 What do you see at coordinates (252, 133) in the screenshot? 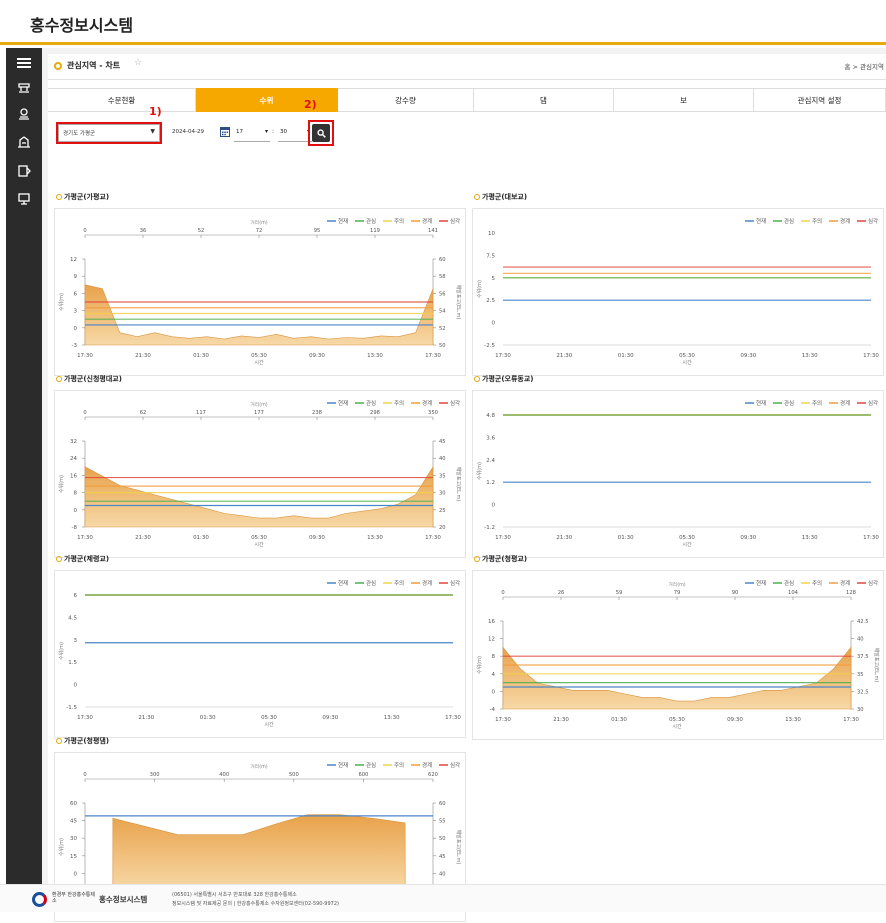
I see `hour-select: 17 ▾` at bounding box center [252, 133].